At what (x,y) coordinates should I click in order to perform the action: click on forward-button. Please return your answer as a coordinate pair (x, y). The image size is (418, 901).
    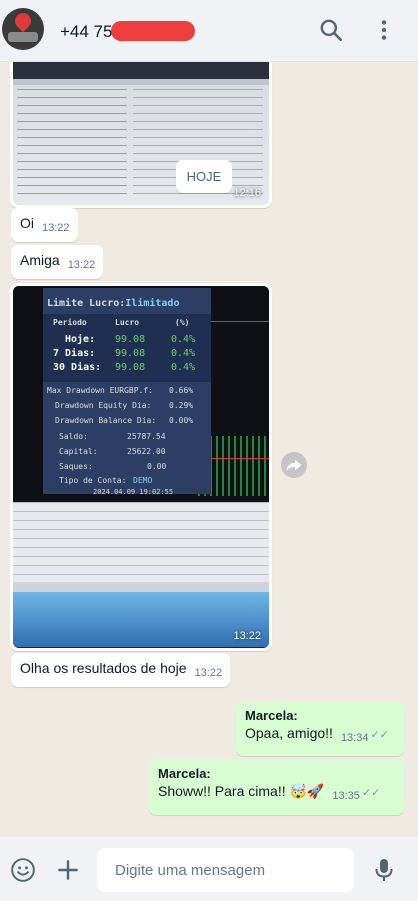
    Looking at the image, I should click on (294, 465).